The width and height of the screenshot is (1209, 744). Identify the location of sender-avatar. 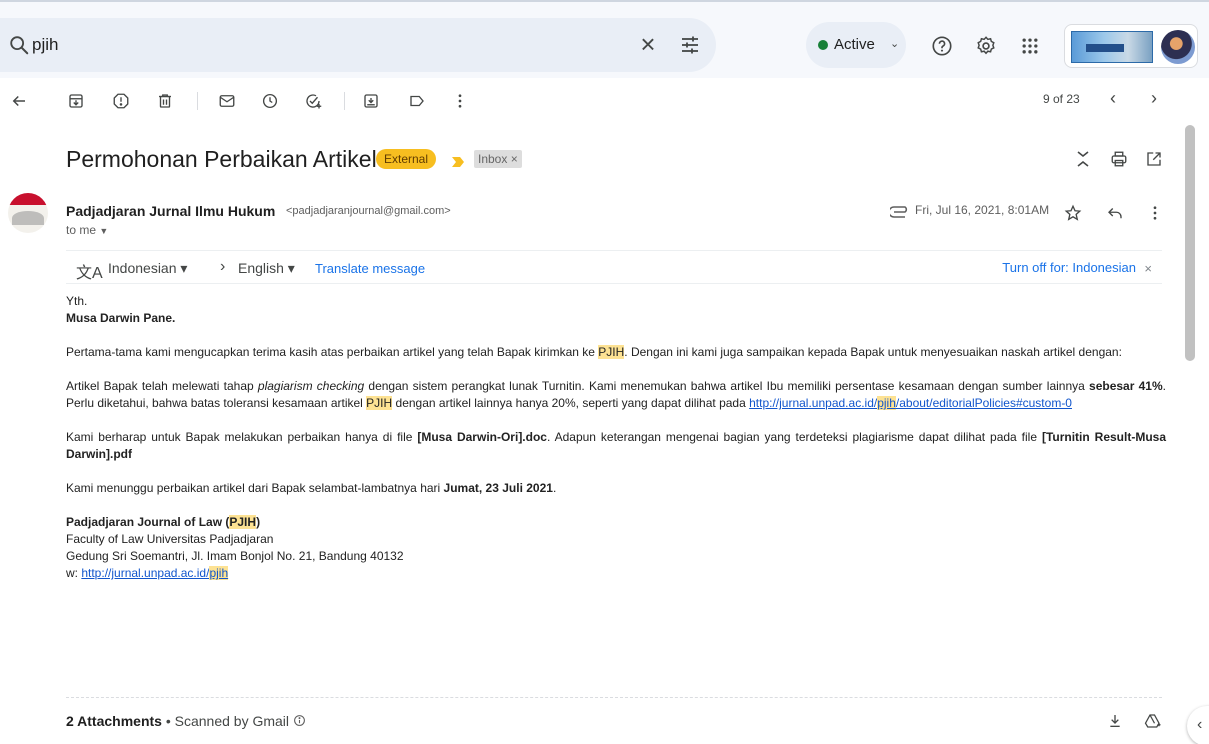
(28, 213).